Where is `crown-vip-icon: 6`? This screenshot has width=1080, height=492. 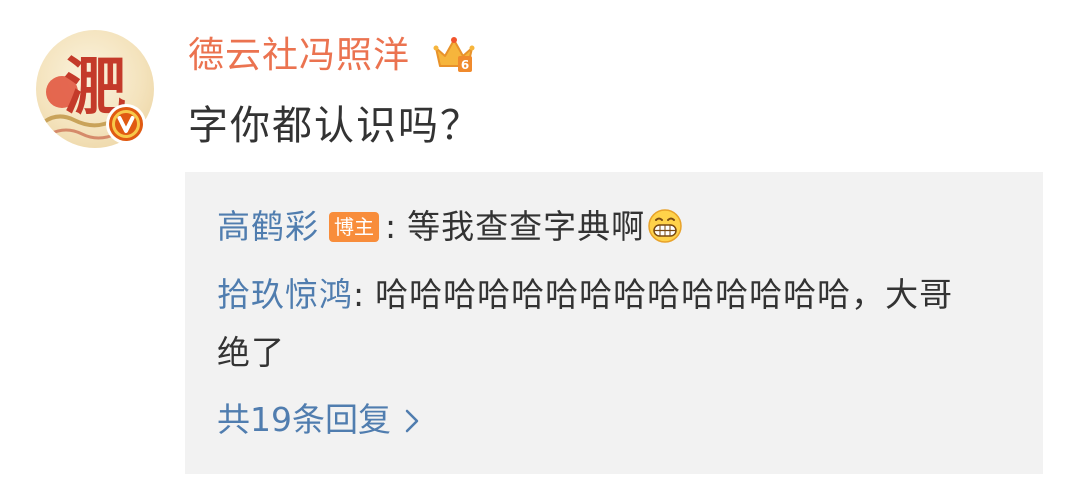
crown-vip-icon: 6 is located at coordinates (454, 54).